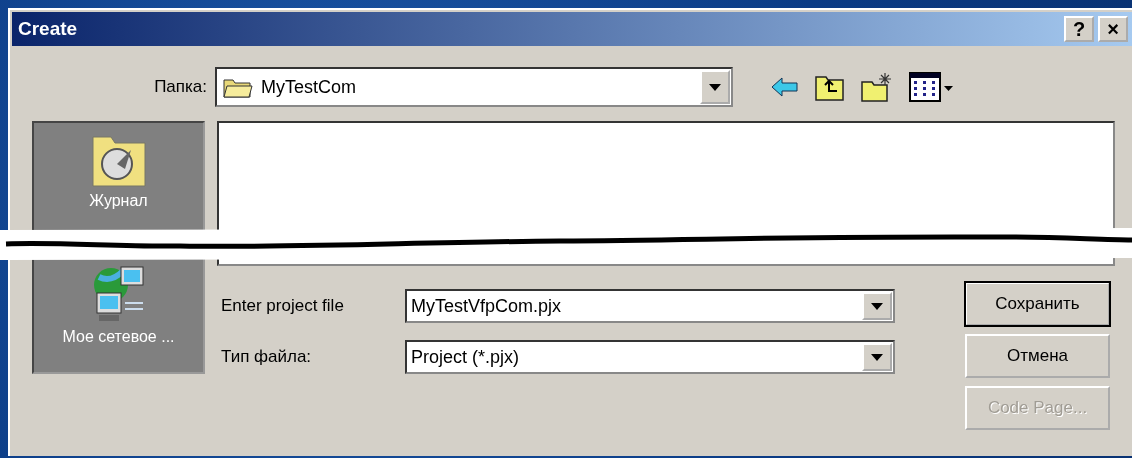 This screenshot has height=458, width=1132. Describe the element at coordinates (474, 87) in the screenshot. I see `folder-combo: MyTestCom` at that location.